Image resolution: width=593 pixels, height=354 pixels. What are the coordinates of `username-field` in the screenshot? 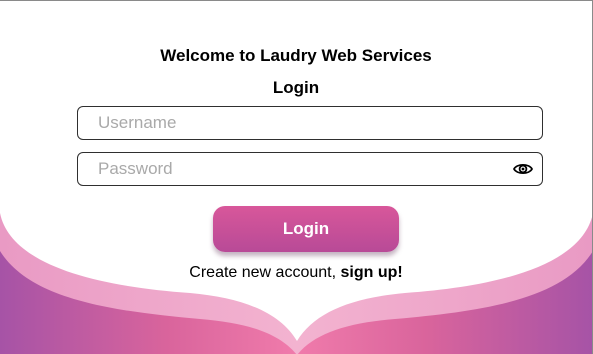 It's located at (310, 123).